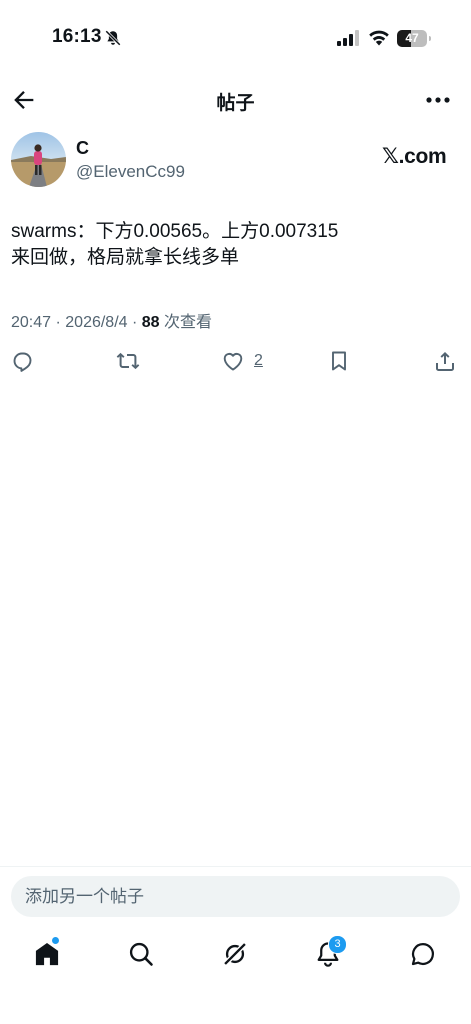 This screenshot has height=1024, width=471. Describe the element at coordinates (337, 944) in the screenshot. I see `notifications-badge: 3` at that location.